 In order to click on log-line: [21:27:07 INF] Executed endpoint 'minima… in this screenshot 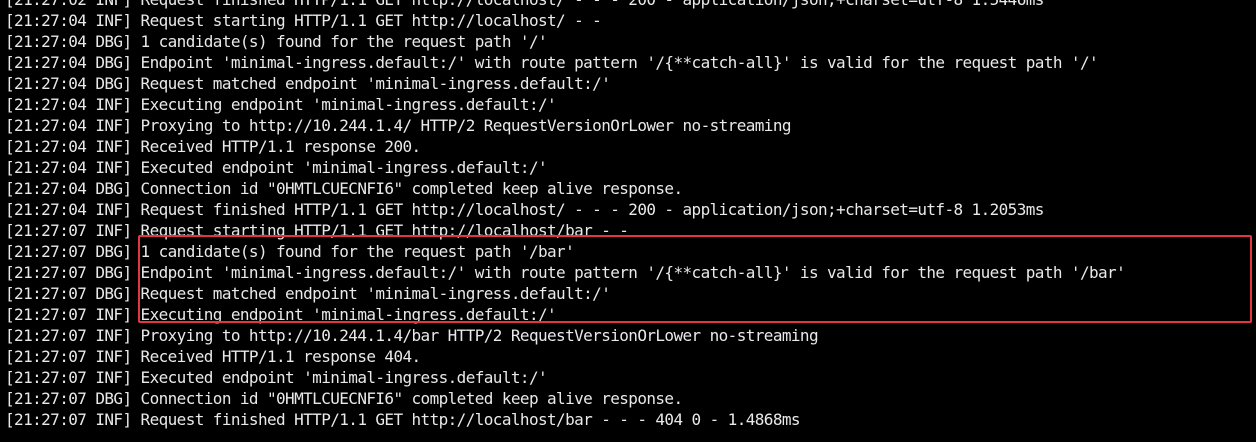, I will do `click(630, 377)`.